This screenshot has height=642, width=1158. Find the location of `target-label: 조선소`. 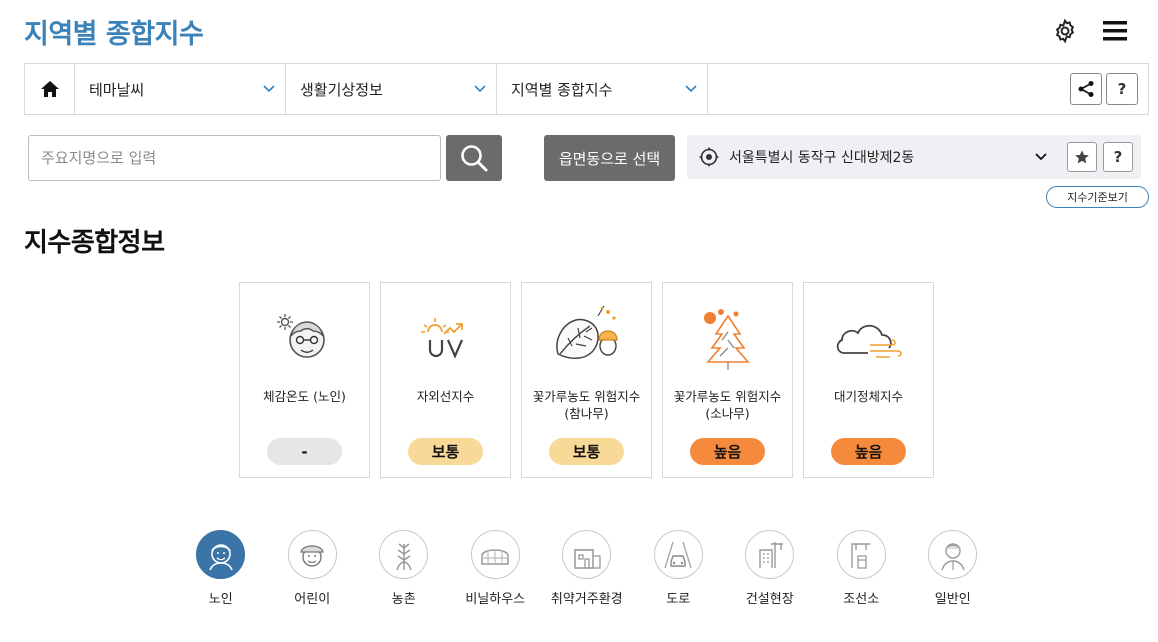

target-label: 조선소 is located at coordinates (861, 599).